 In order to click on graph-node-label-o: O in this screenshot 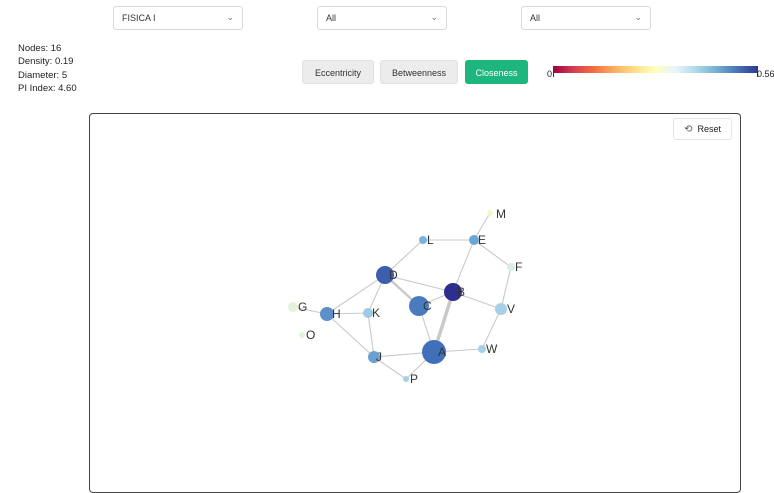, I will do `click(310, 335)`.